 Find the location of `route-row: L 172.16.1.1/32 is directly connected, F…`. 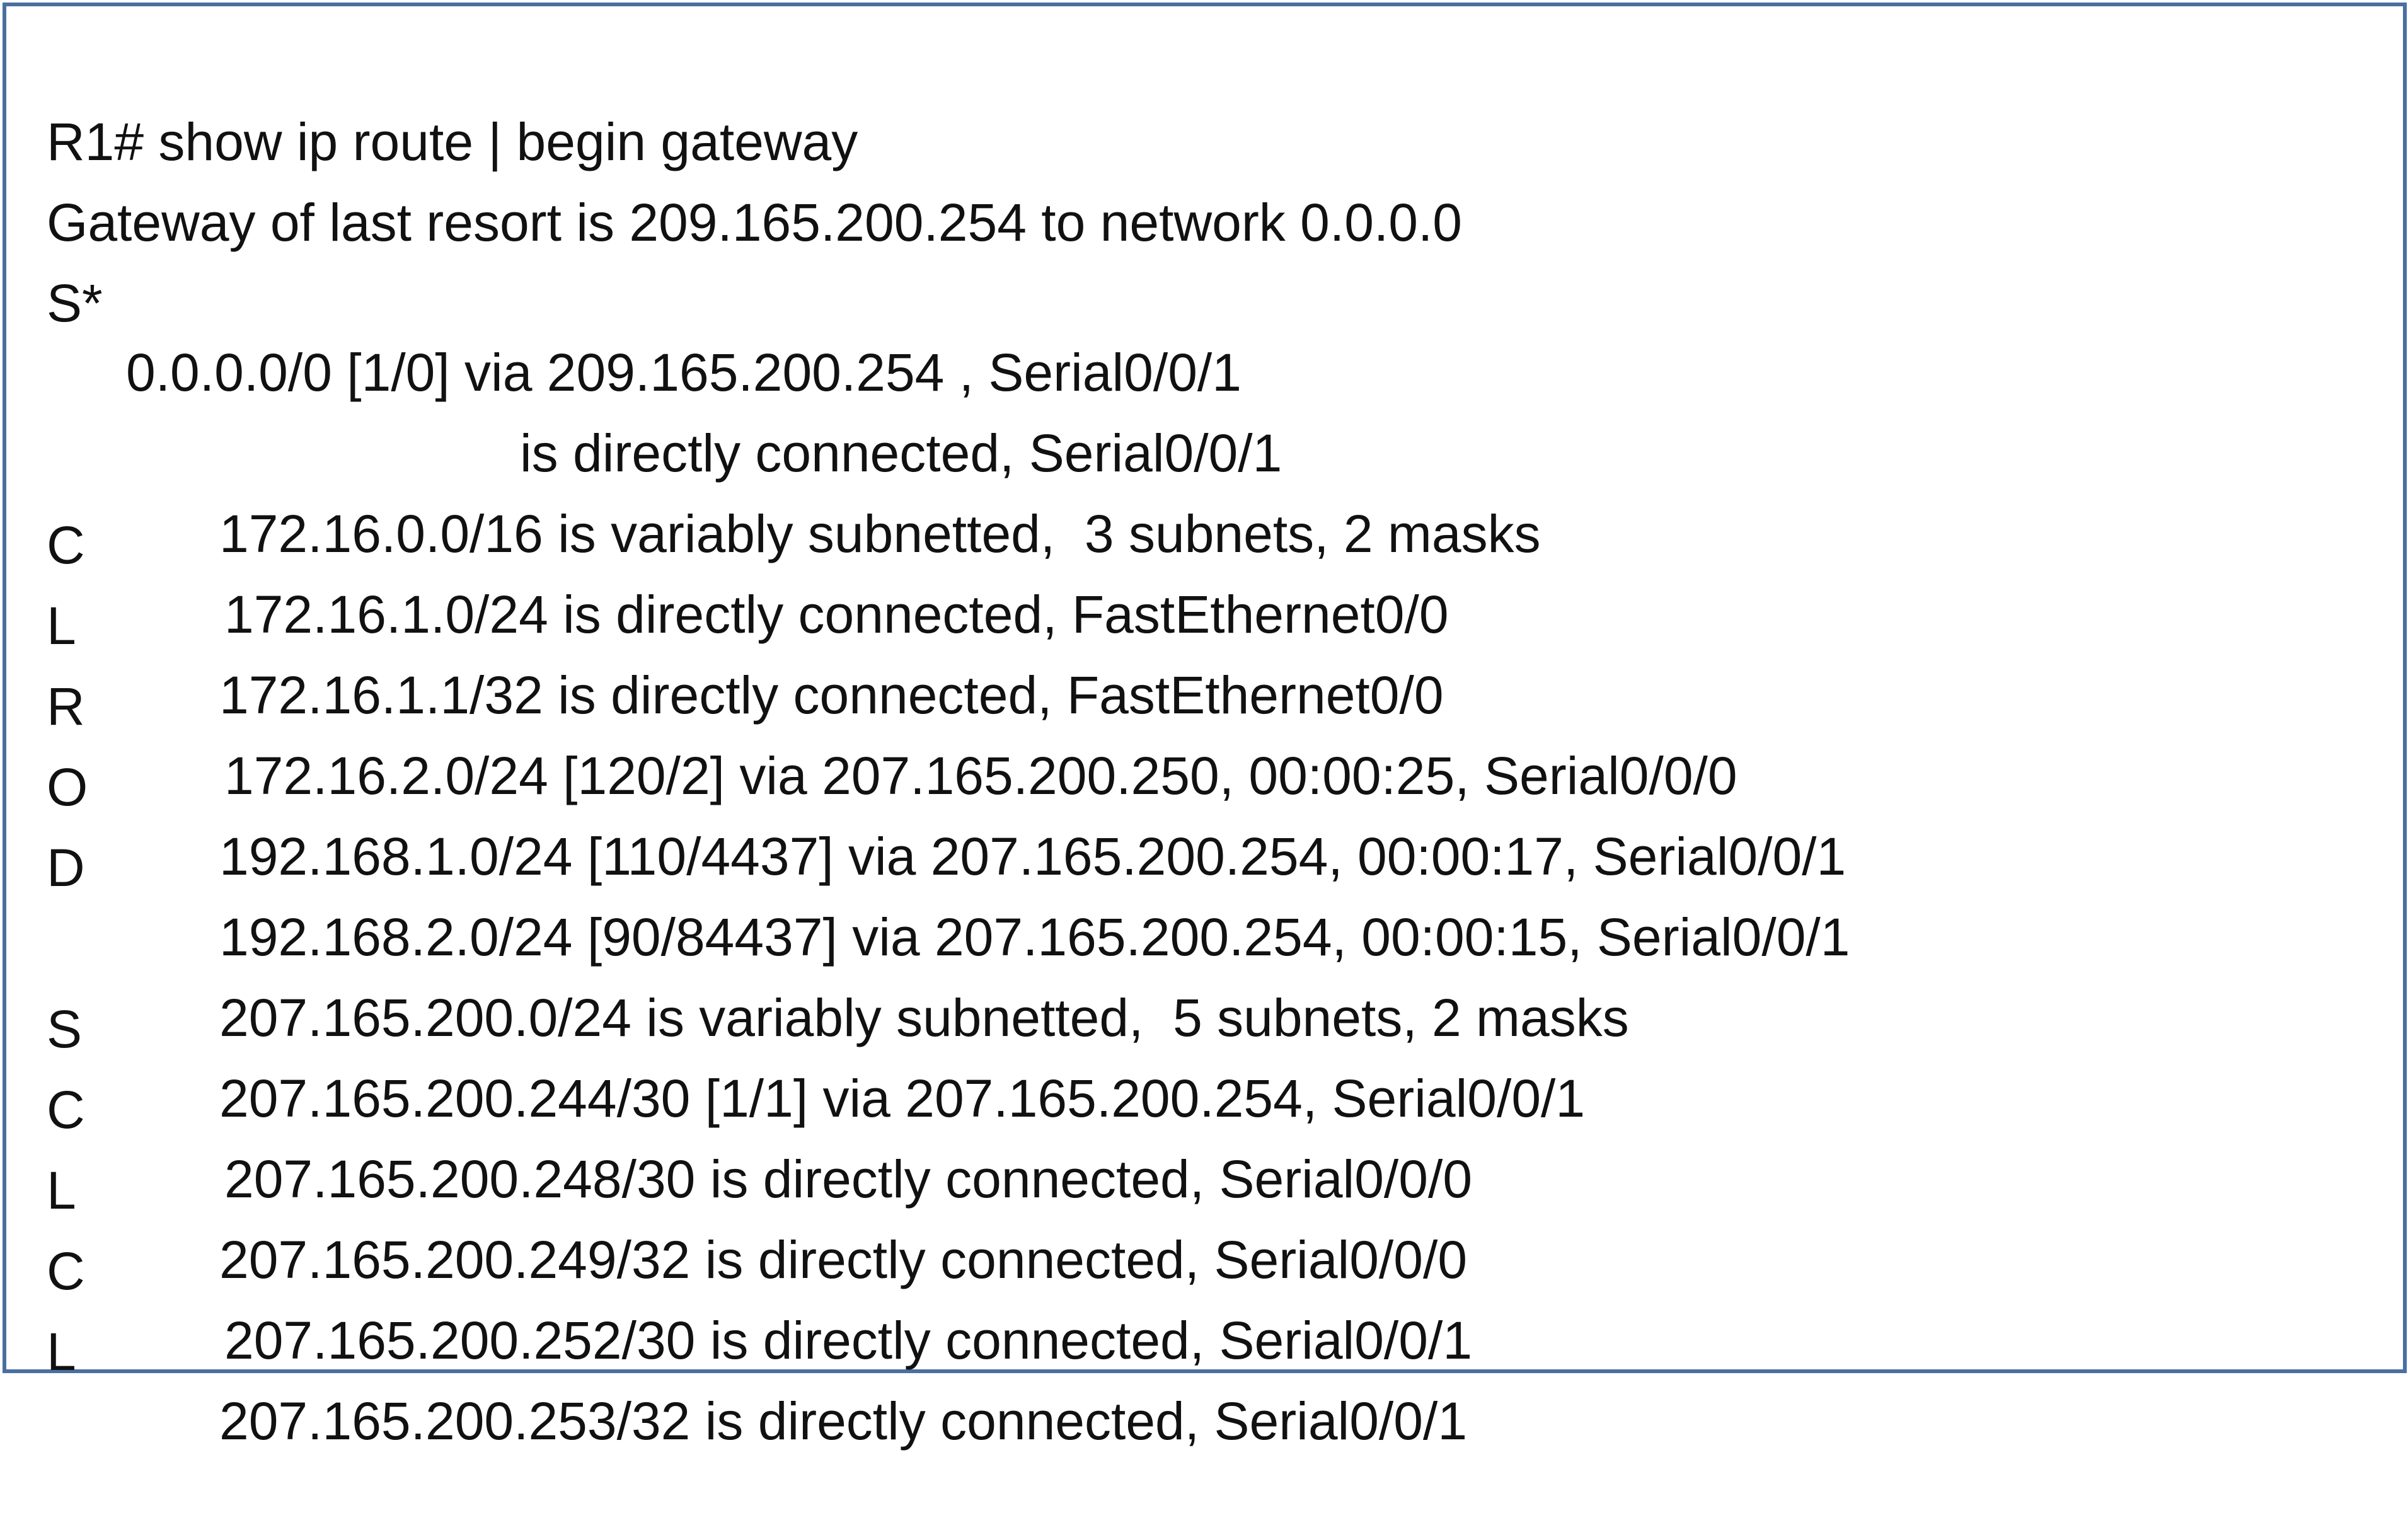

route-row: L 172.16.1.1/32 is directly connected, F… is located at coordinates (725, 623).